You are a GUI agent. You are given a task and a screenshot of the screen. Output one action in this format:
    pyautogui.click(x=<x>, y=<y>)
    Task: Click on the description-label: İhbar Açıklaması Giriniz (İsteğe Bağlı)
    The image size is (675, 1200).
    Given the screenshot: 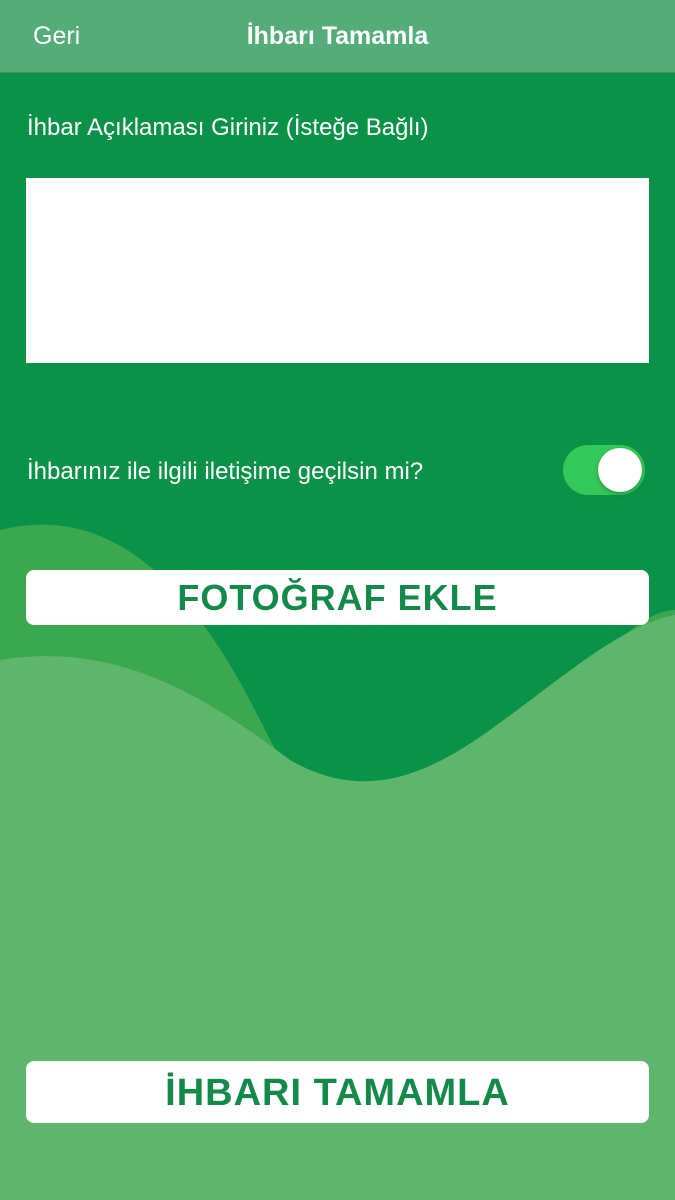 What is the action you would take?
    pyautogui.click(x=228, y=127)
    